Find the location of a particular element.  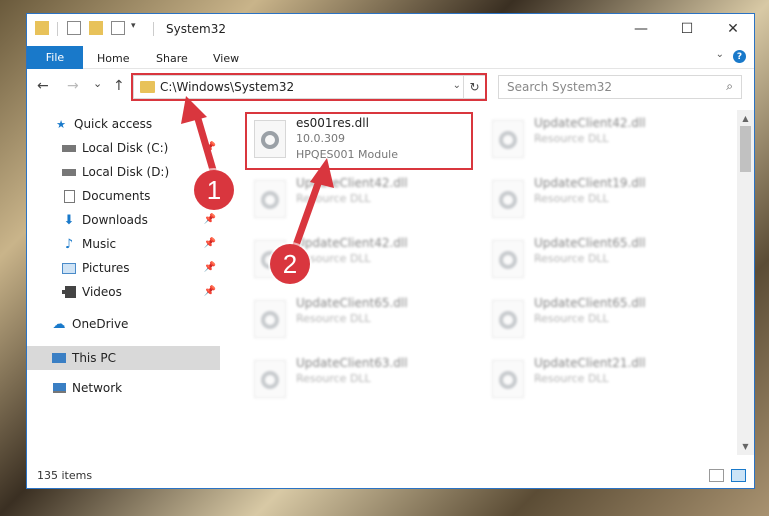

sidebar-item-pictures: Pictures 📌 is located at coordinates (123, 268).